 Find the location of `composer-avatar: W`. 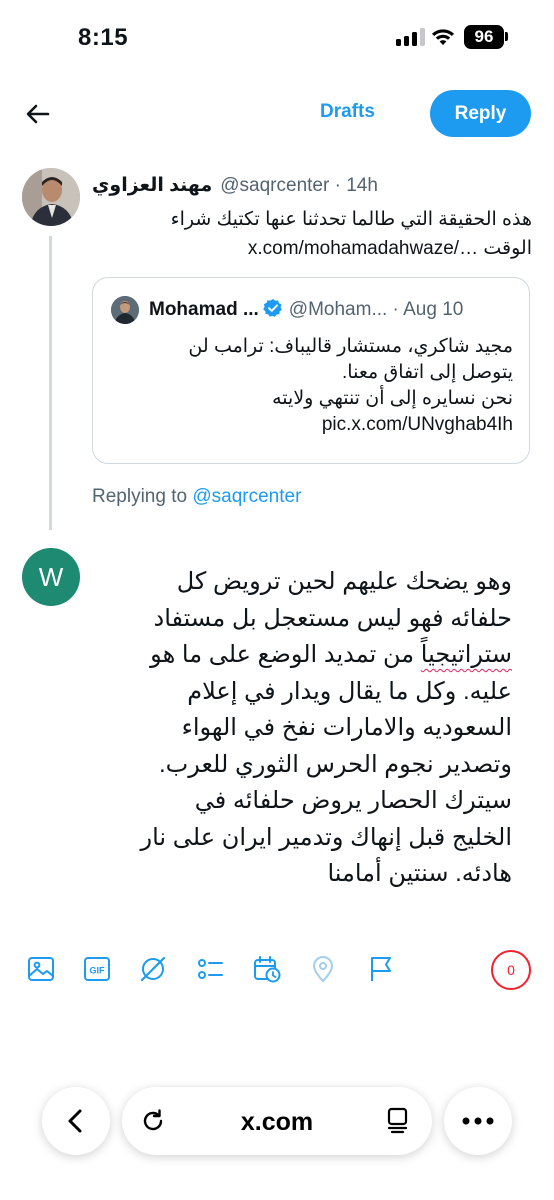

composer-avatar: W is located at coordinates (51, 577).